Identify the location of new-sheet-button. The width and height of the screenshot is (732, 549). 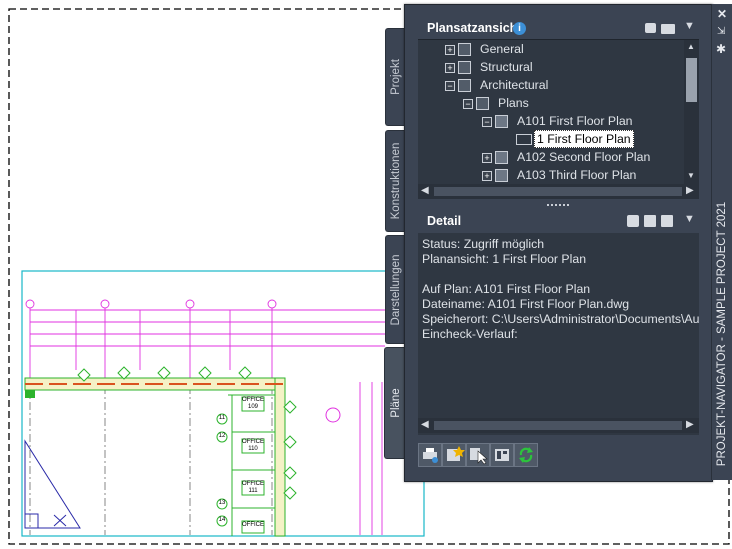
(454, 455).